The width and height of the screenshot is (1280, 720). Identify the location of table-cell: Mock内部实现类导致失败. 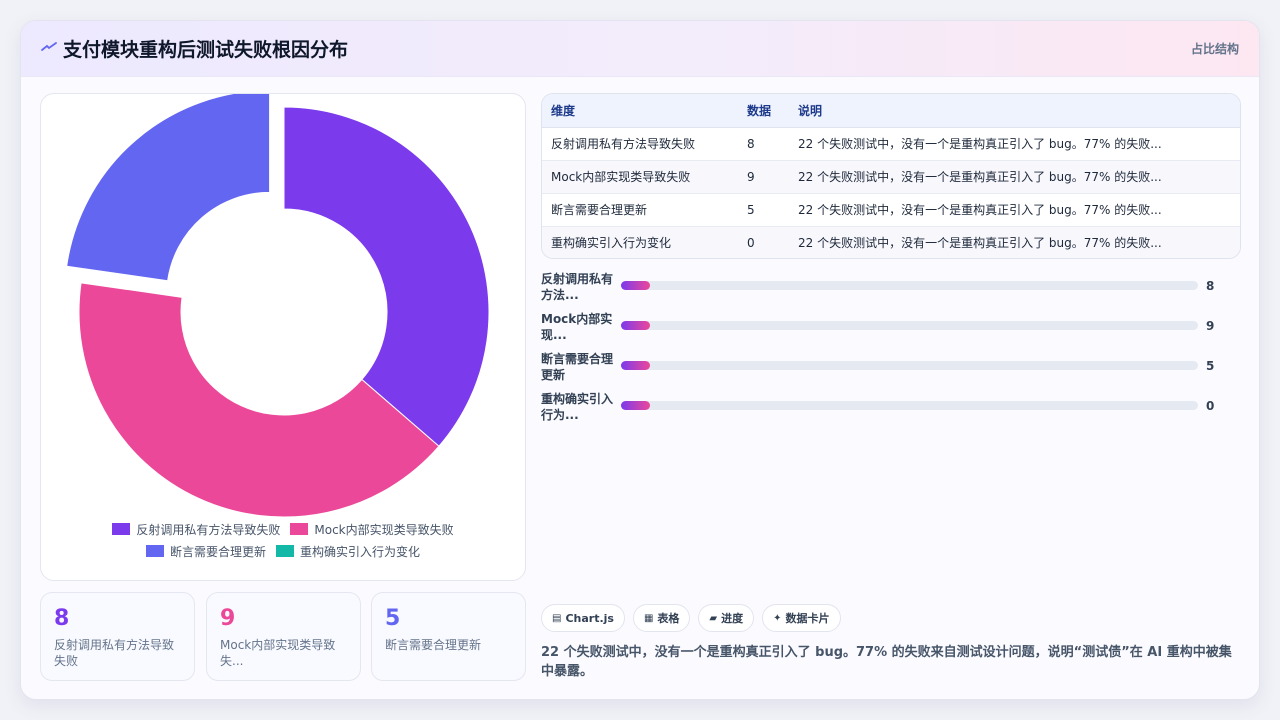
(640, 177).